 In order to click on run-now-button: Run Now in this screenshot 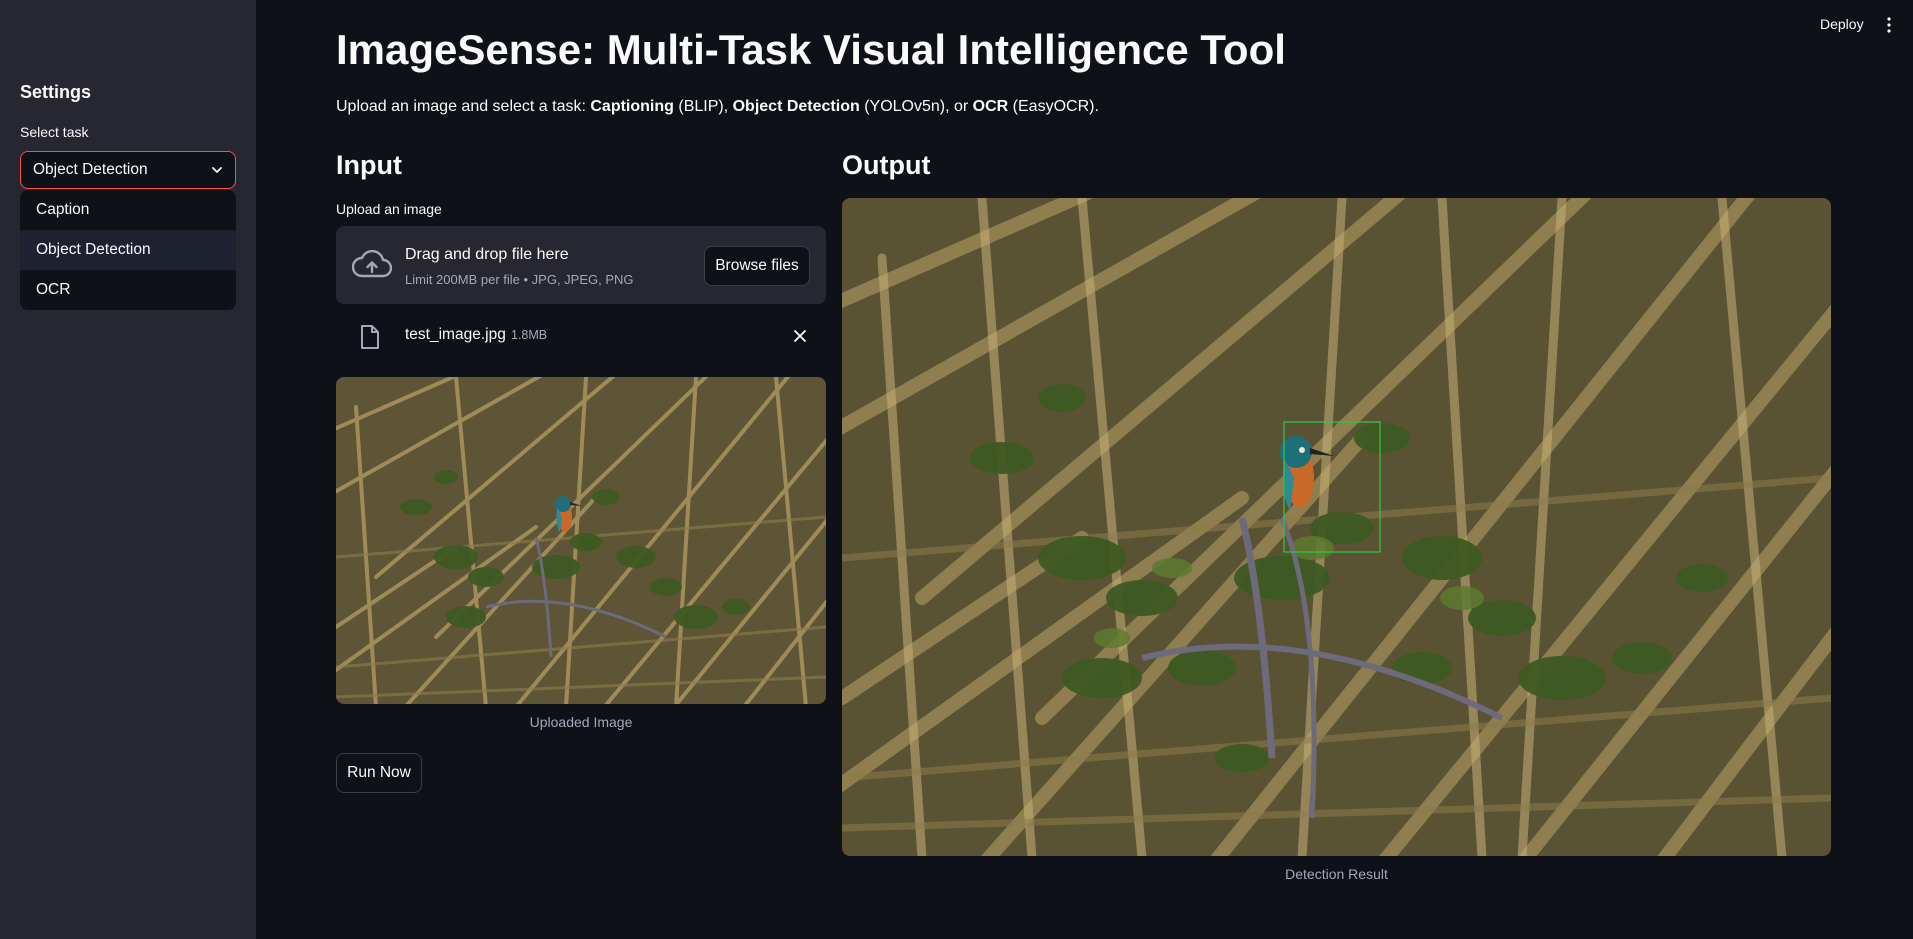, I will do `click(379, 773)`.